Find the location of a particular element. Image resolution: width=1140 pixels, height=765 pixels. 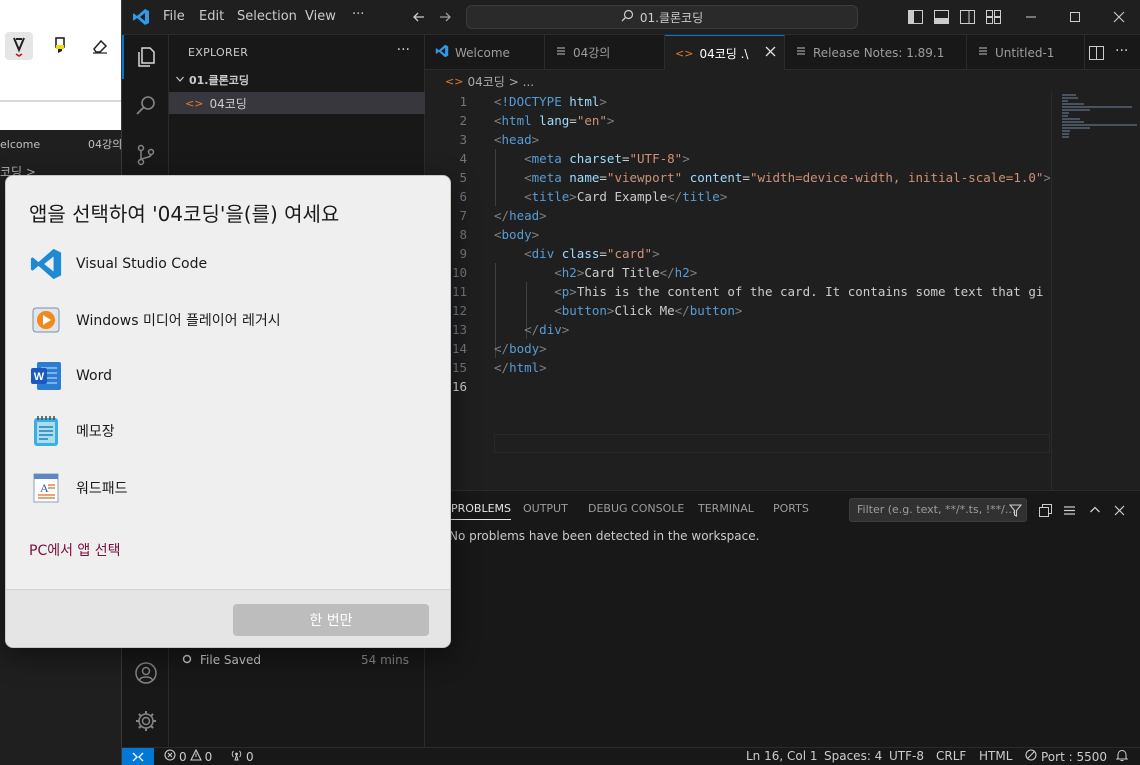

back-arrow-icon is located at coordinates (419, 17).